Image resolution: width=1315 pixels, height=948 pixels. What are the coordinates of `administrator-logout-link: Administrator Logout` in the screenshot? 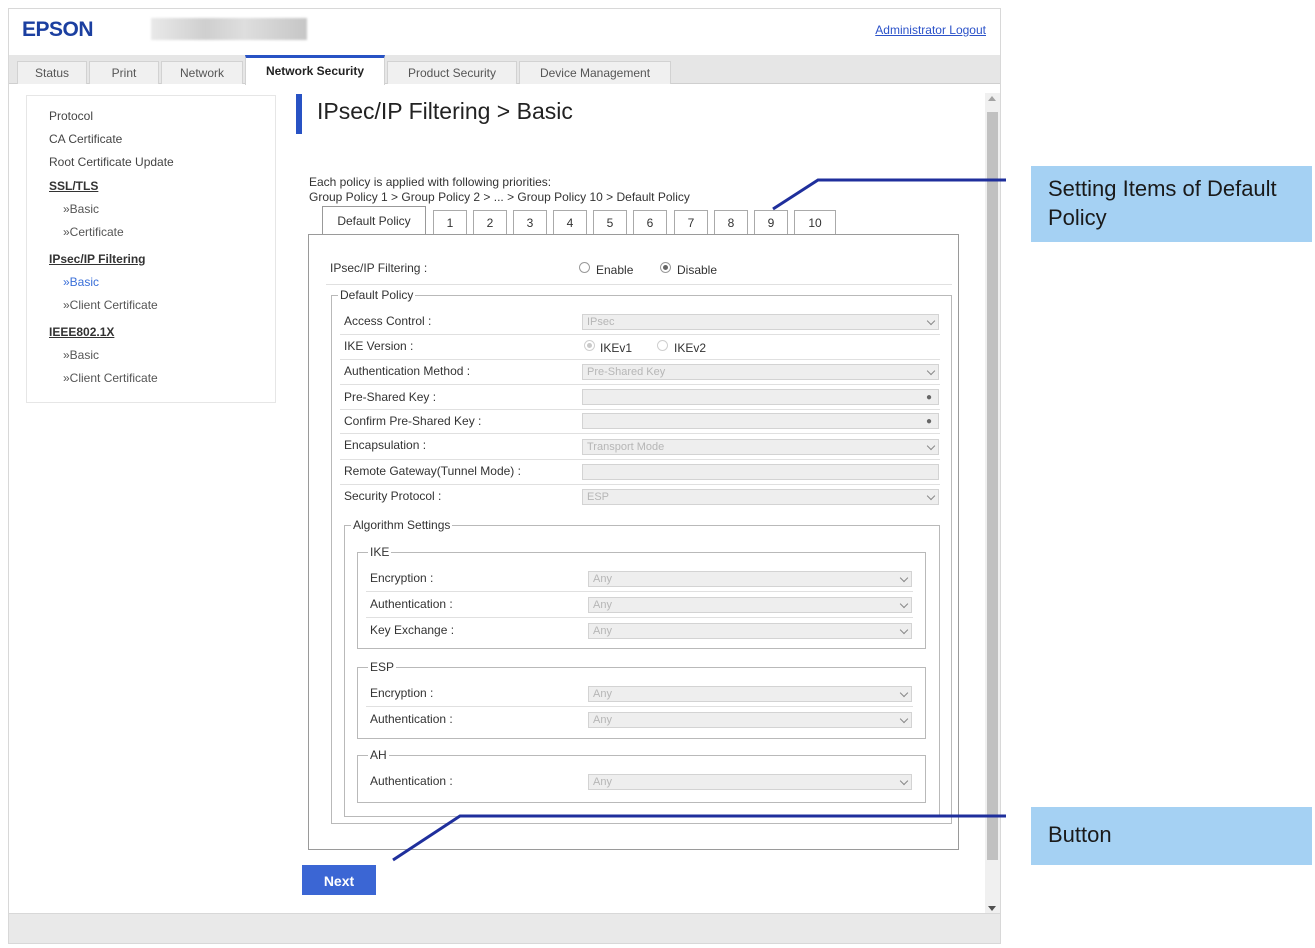 It's located at (930, 30).